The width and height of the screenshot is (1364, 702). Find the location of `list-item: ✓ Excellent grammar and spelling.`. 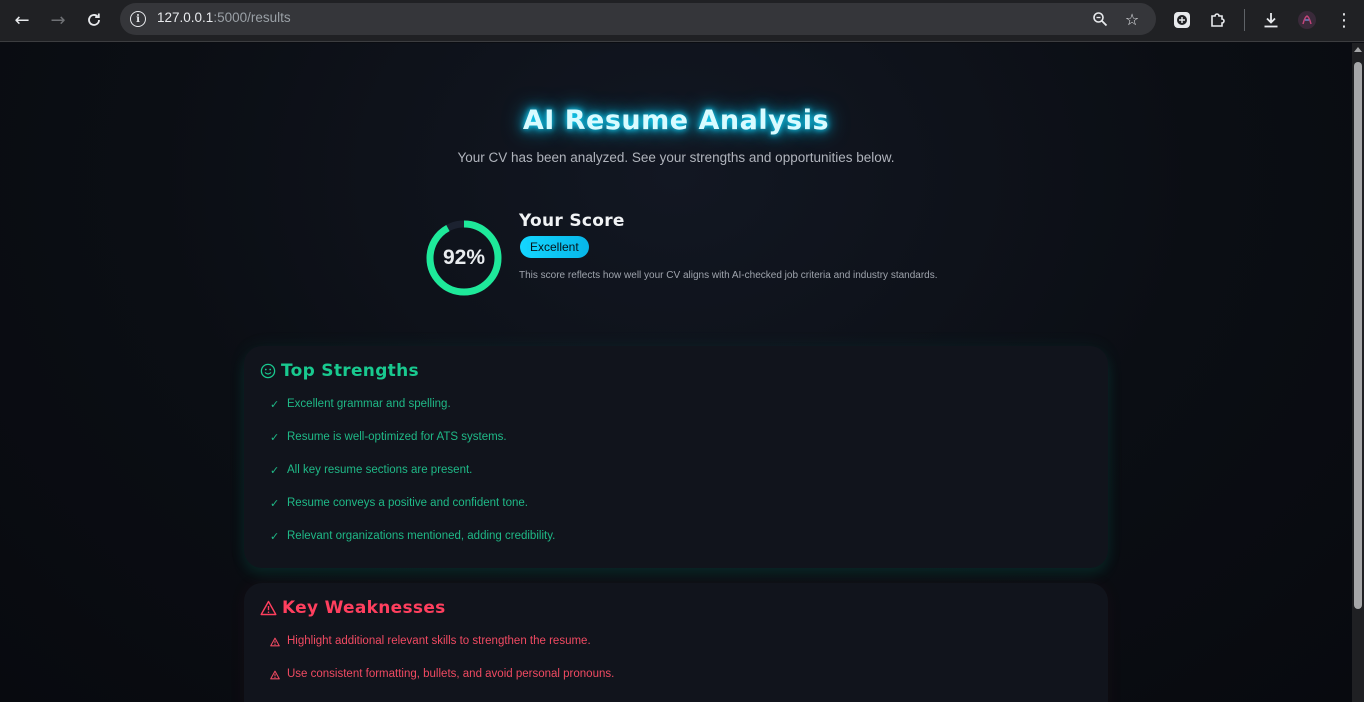

list-item: ✓ Excellent grammar and spelling. is located at coordinates (412, 414).